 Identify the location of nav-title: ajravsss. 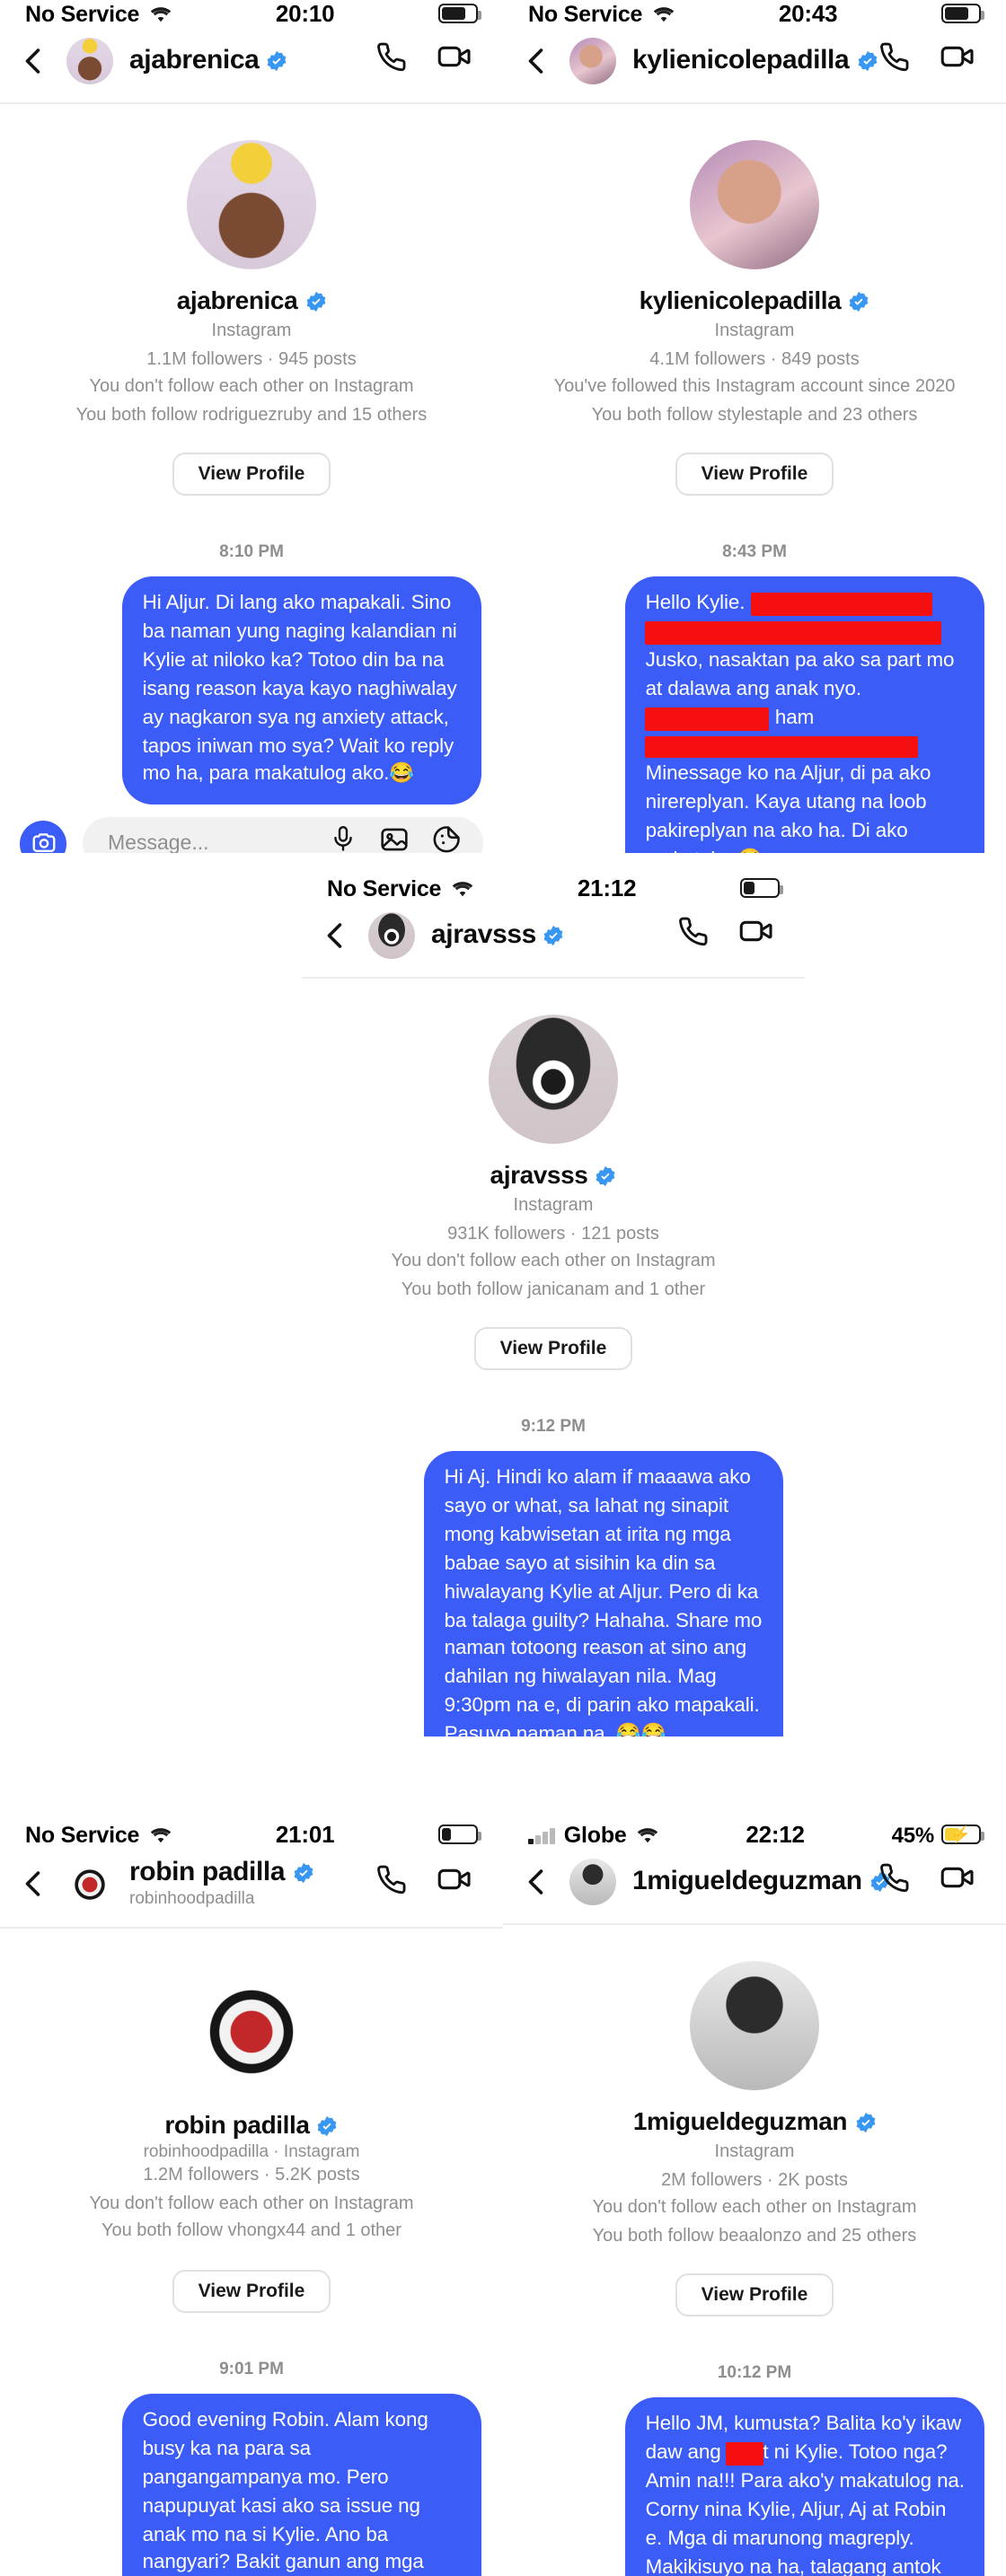
(545, 935).